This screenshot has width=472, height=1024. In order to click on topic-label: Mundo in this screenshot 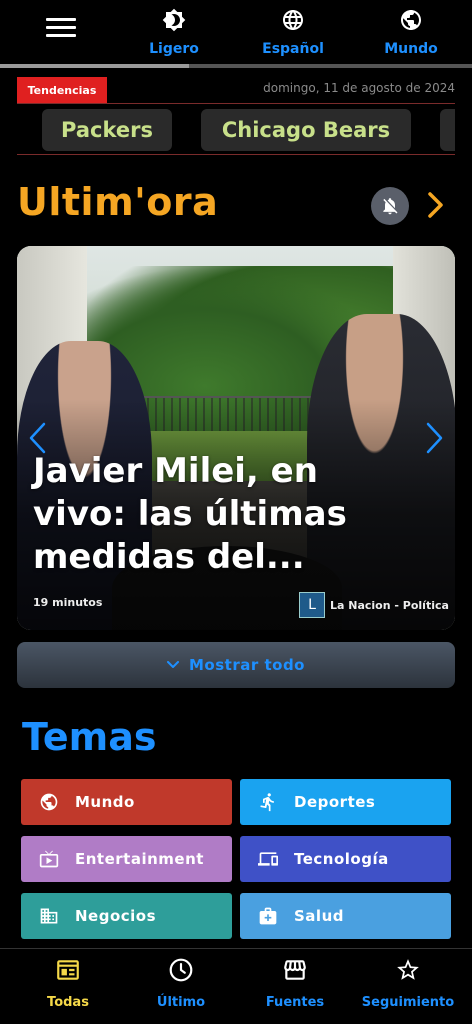, I will do `click(105, 802)`.